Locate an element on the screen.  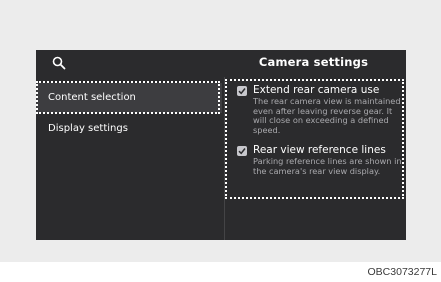
checkbox-extend-rear-camera is located at coordinates (242, 91).